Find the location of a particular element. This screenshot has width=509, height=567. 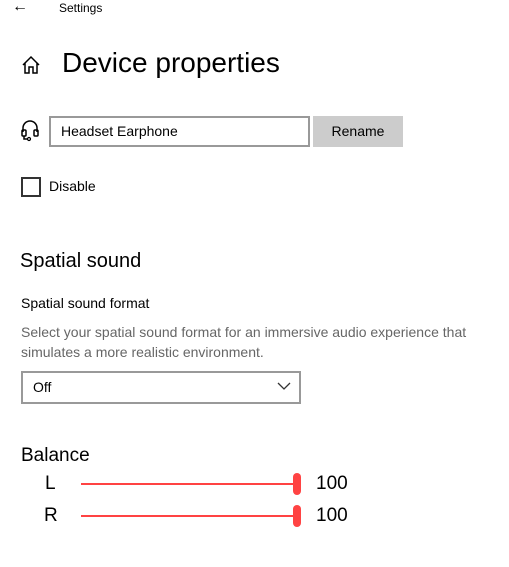

app-title: Settings is located at coordinates (81, 8).